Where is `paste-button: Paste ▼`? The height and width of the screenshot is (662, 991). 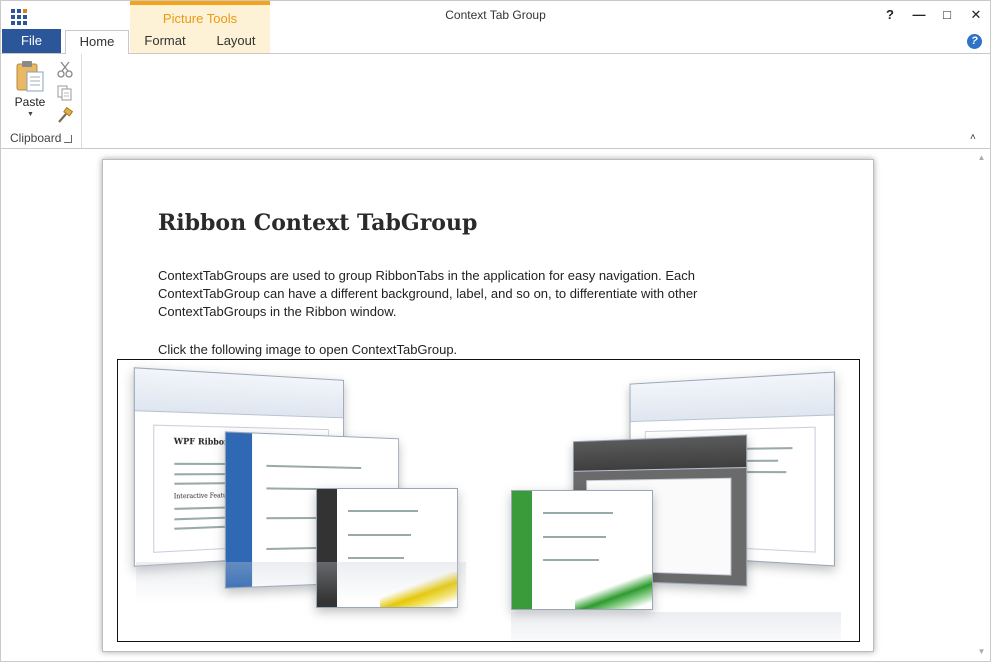
paste-button: Paste ▼ is located at coordinates (30, 89).